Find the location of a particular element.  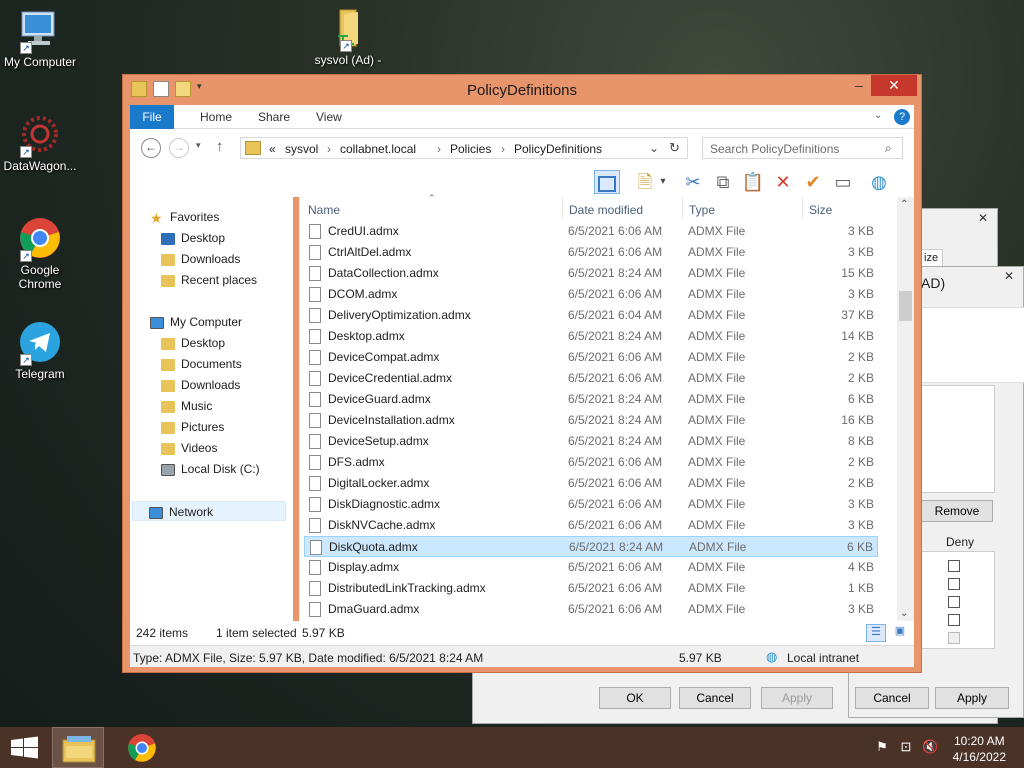

nav-recent-places: Recent places is located at coordinates (209, 280).